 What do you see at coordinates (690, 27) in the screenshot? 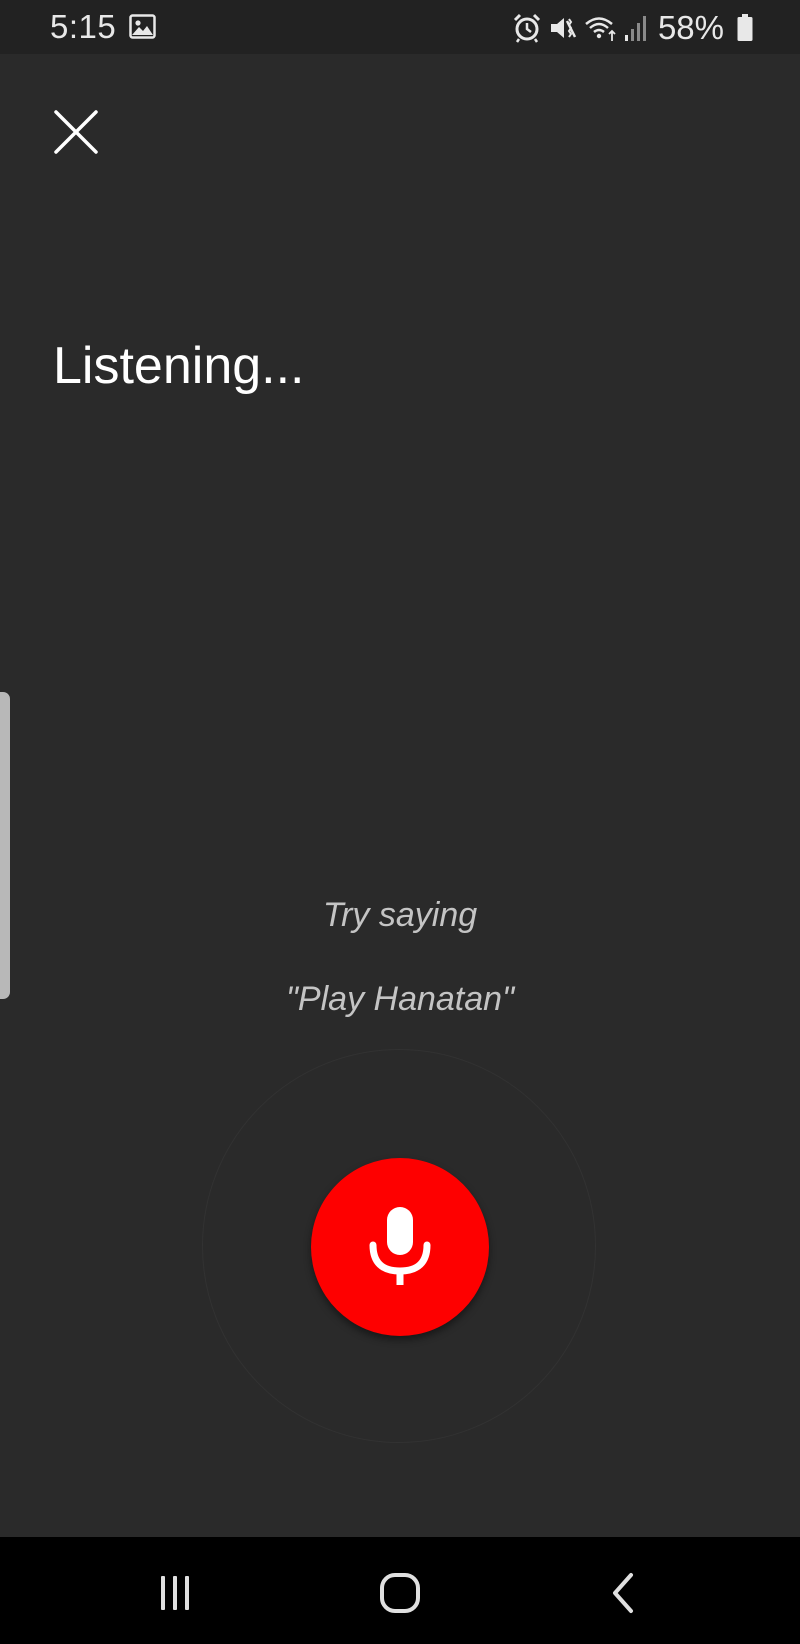
I see `battery-percent: 58%` at bounding box center [690, 27].